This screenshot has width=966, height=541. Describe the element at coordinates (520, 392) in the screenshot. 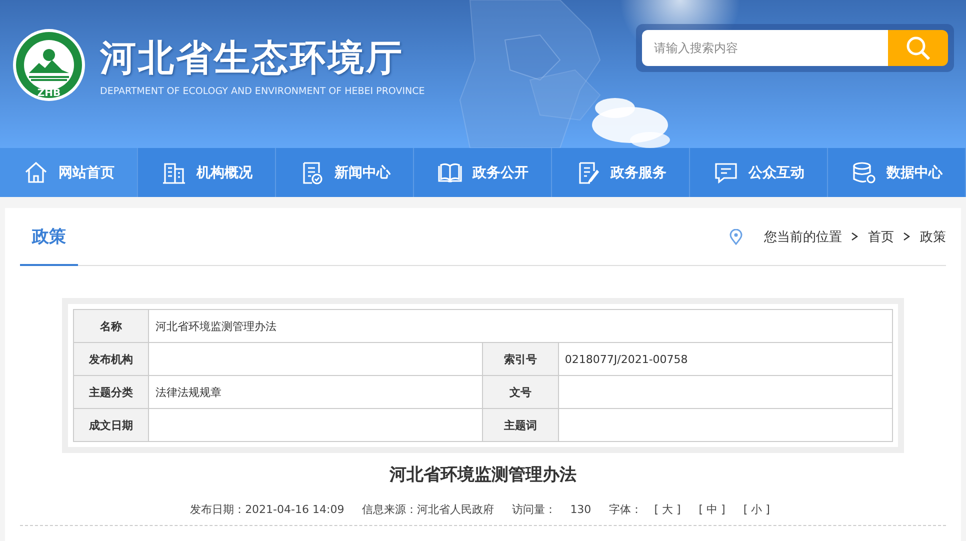

I see `field-label: 文号` at that location.